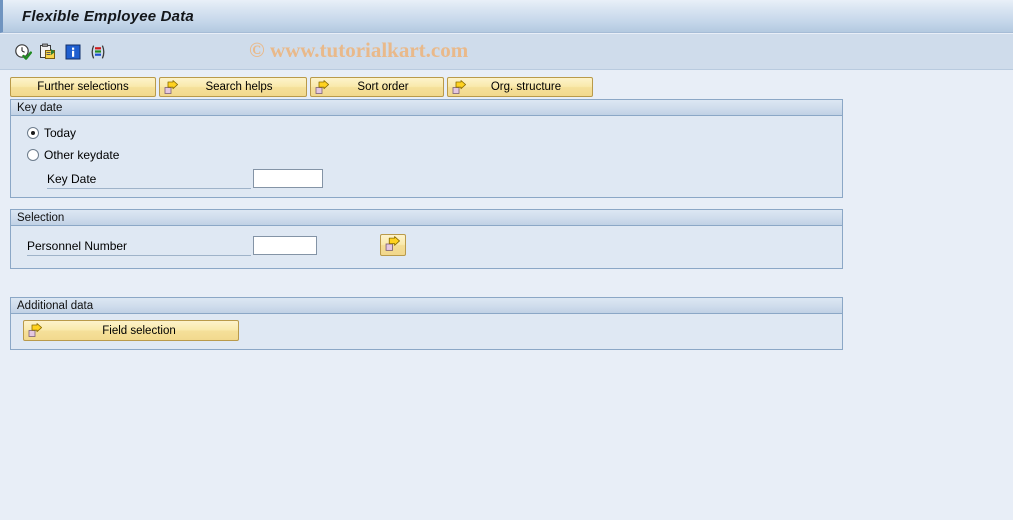 This screenshot has height=520, width=1013. I want to click on additional-data-panel-header: Additional data, so click(426, 306).